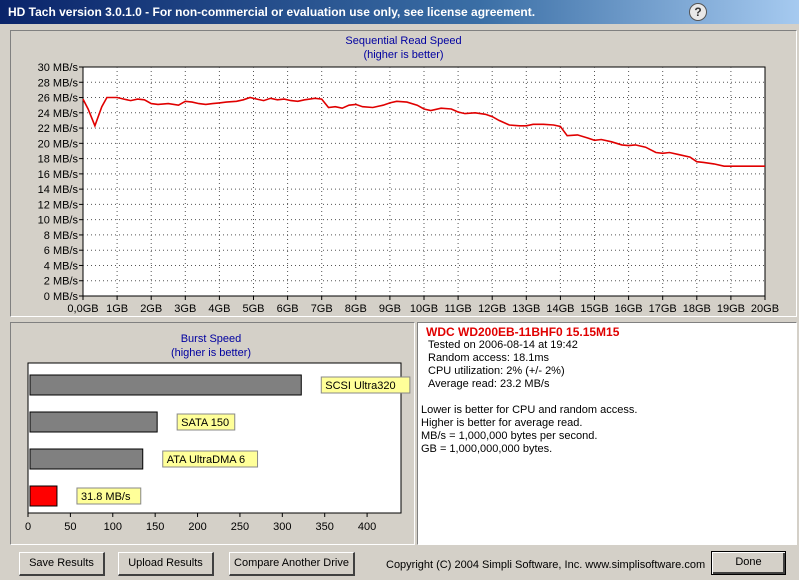  What do you see at coordinates (82, 309) in the screenshot?
I see `x-tick-label: 0,0GB` at bounding box center [82, 309].